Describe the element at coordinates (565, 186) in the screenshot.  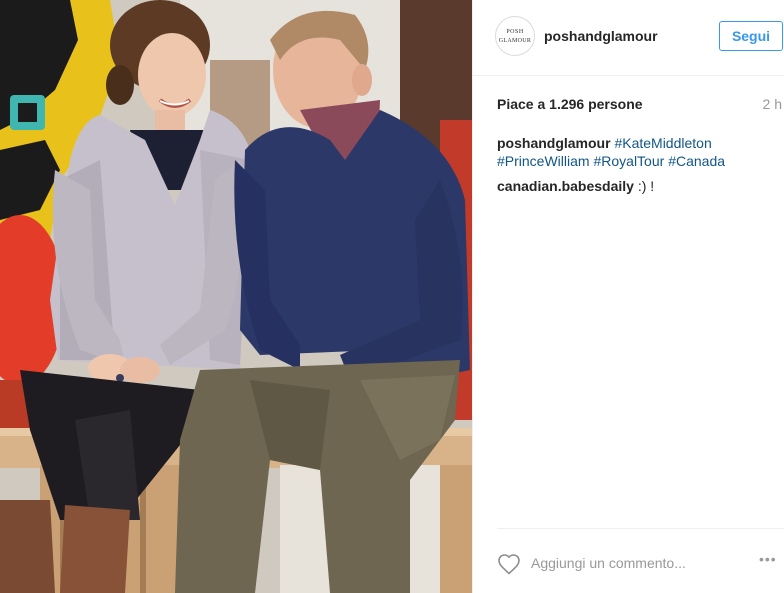
I see `comment-username: canadian.babesdaily` at that location.